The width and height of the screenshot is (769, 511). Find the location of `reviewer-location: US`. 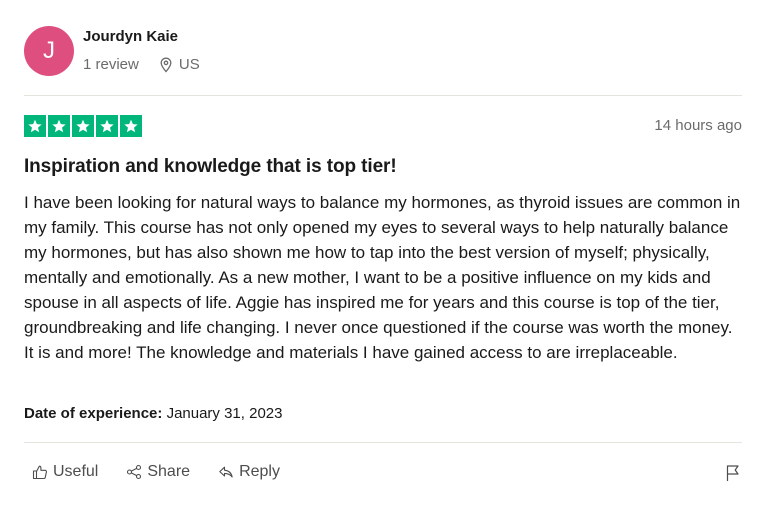

reviewer-location: US is located at coordinates (179, 64).